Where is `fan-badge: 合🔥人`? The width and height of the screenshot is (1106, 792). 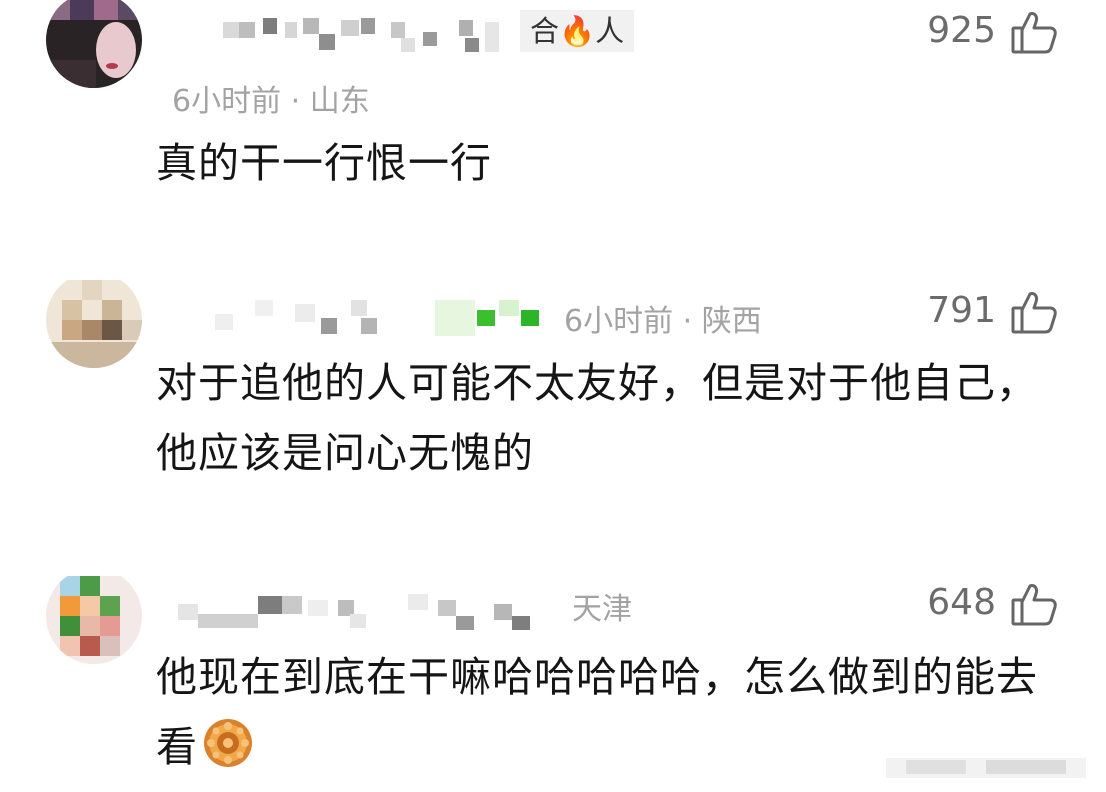 fan-badge: 合🔥人 is located at coordinates (577, 31).